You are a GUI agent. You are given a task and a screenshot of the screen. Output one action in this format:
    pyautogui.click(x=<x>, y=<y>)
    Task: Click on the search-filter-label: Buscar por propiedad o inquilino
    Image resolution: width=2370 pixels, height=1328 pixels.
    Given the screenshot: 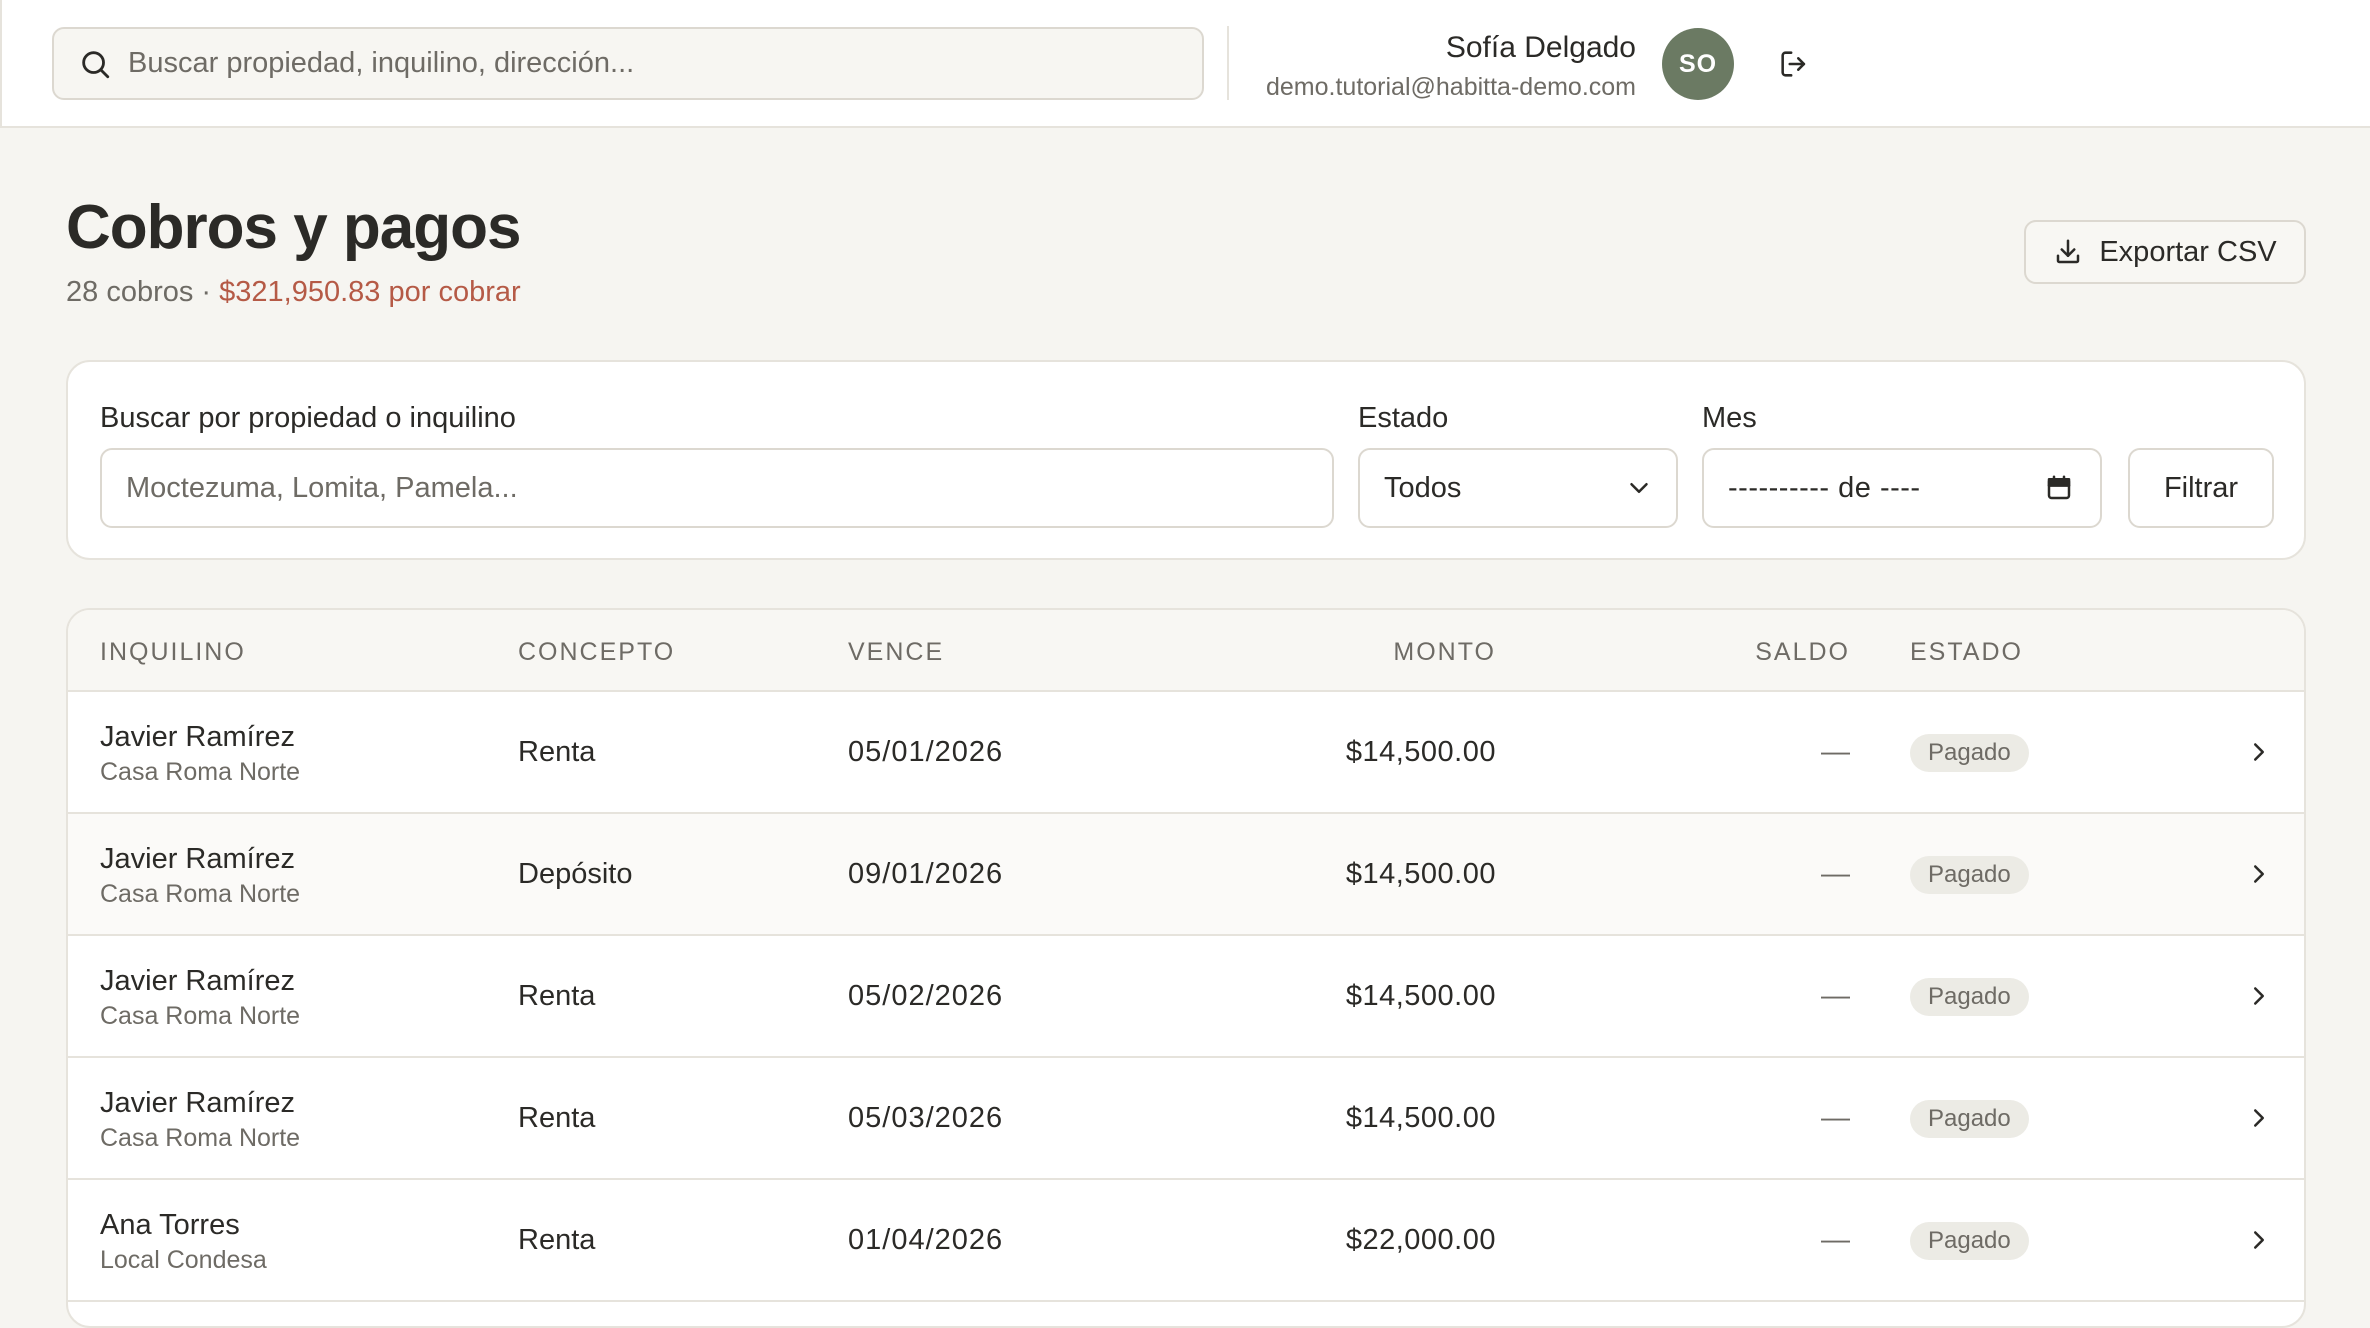 What is the action you would take?
    pyautogui.click(x=308, y=418)
    